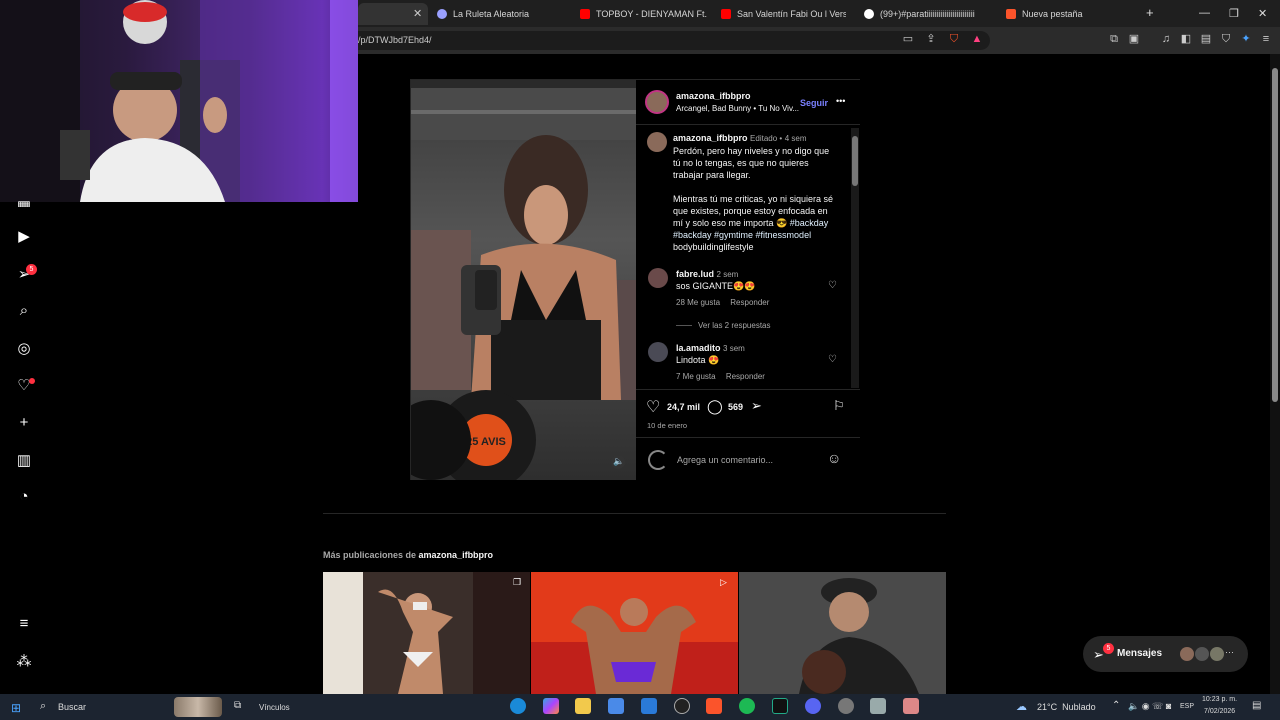  I want to click on caption-avatar, so click(657, 142).